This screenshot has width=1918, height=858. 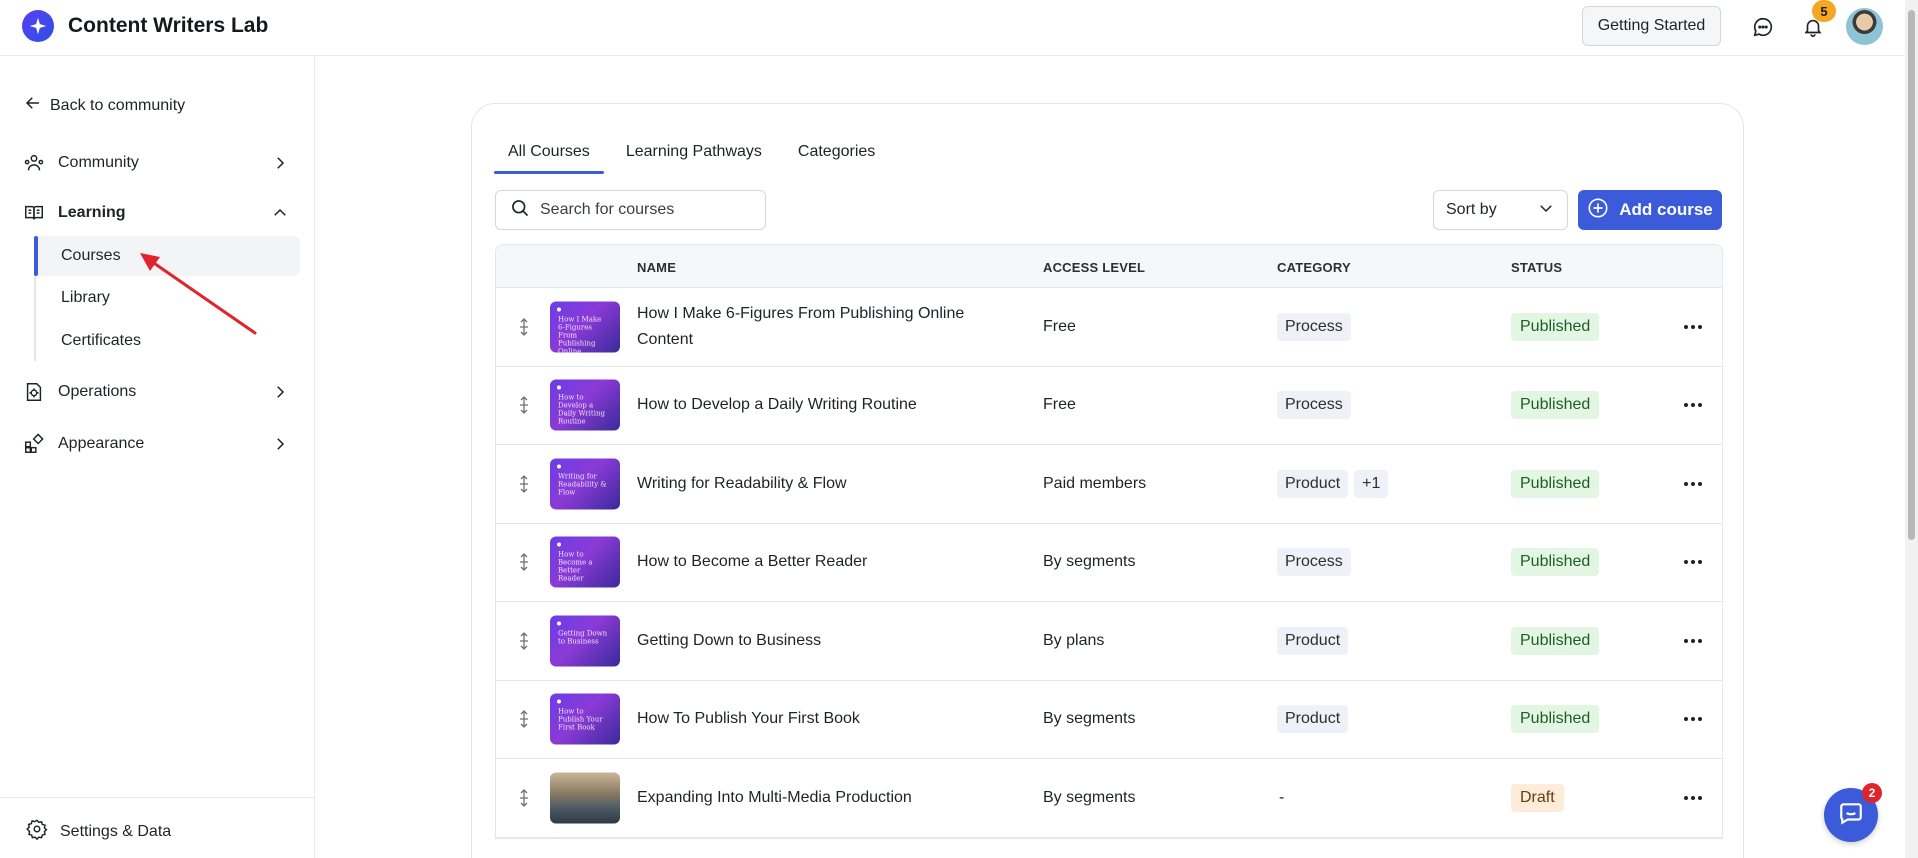 What do you see at coordinates (1094, 267) in the screenshot?
I see `column-header-access-level: ACCESS LEVEL` at bounding box center [1094, 267].